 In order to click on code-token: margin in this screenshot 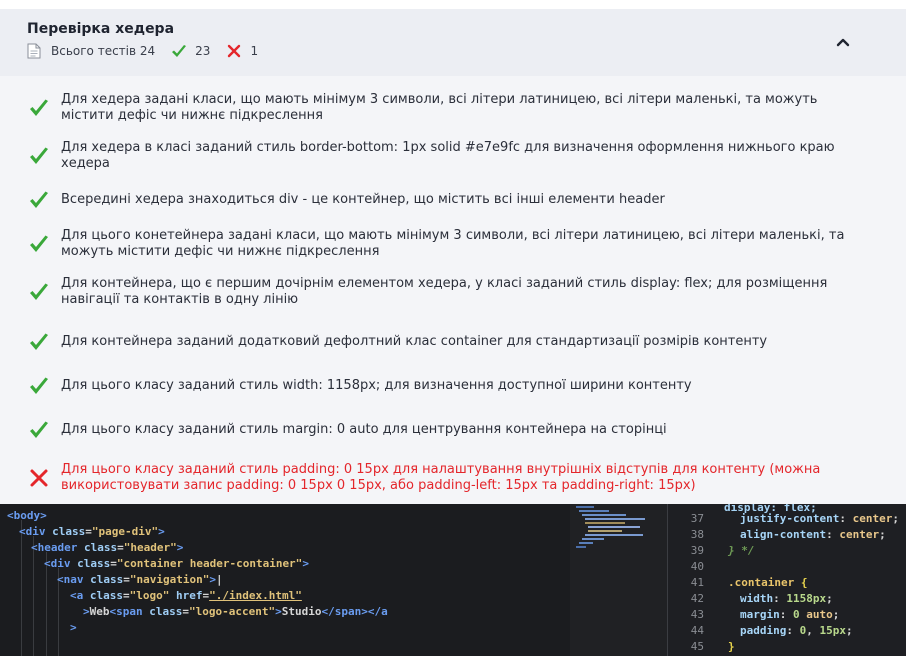, I will do `click(760, 614)`.